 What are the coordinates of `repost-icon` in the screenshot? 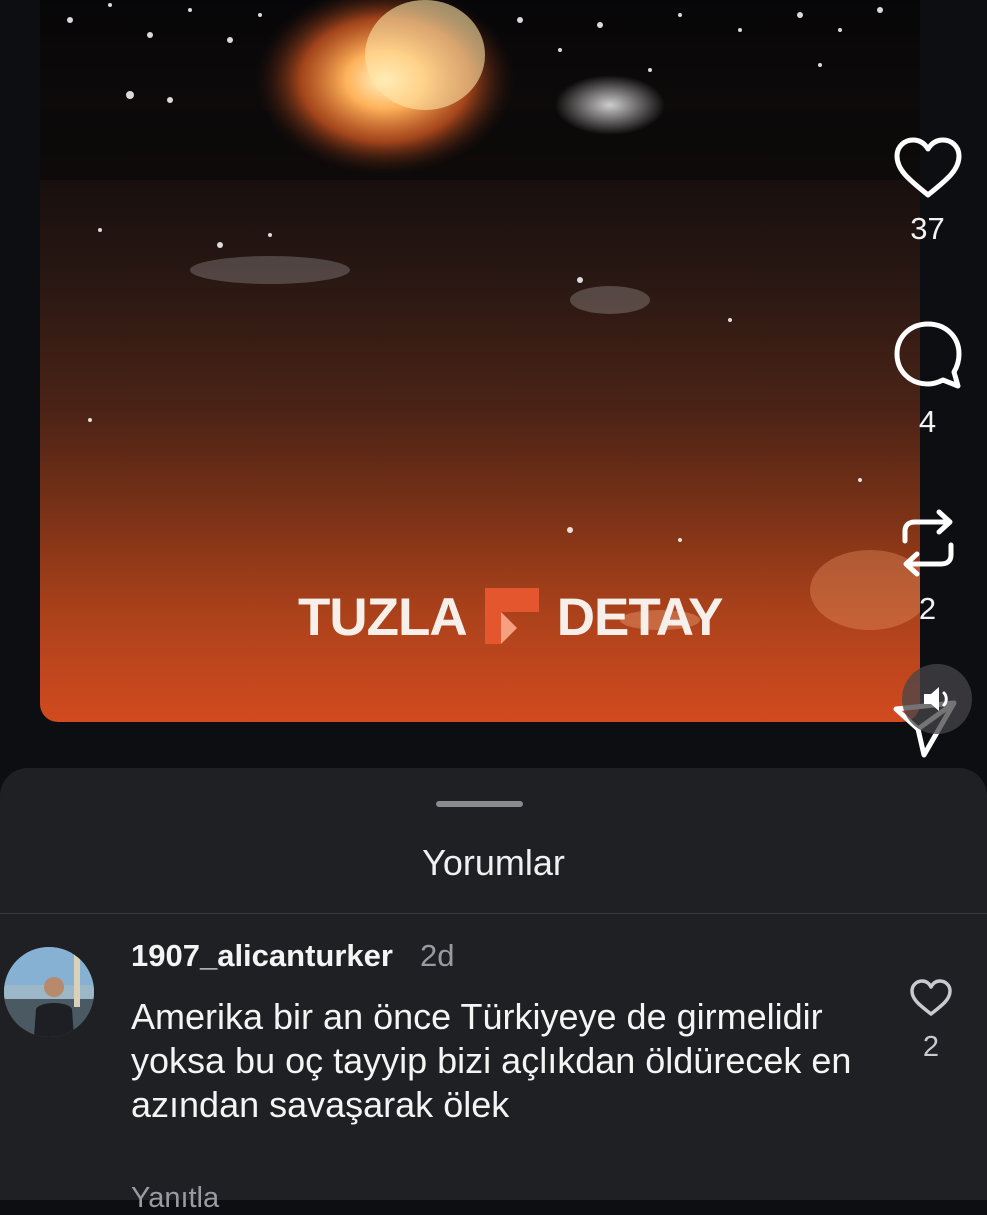 It's located at (928, 543).